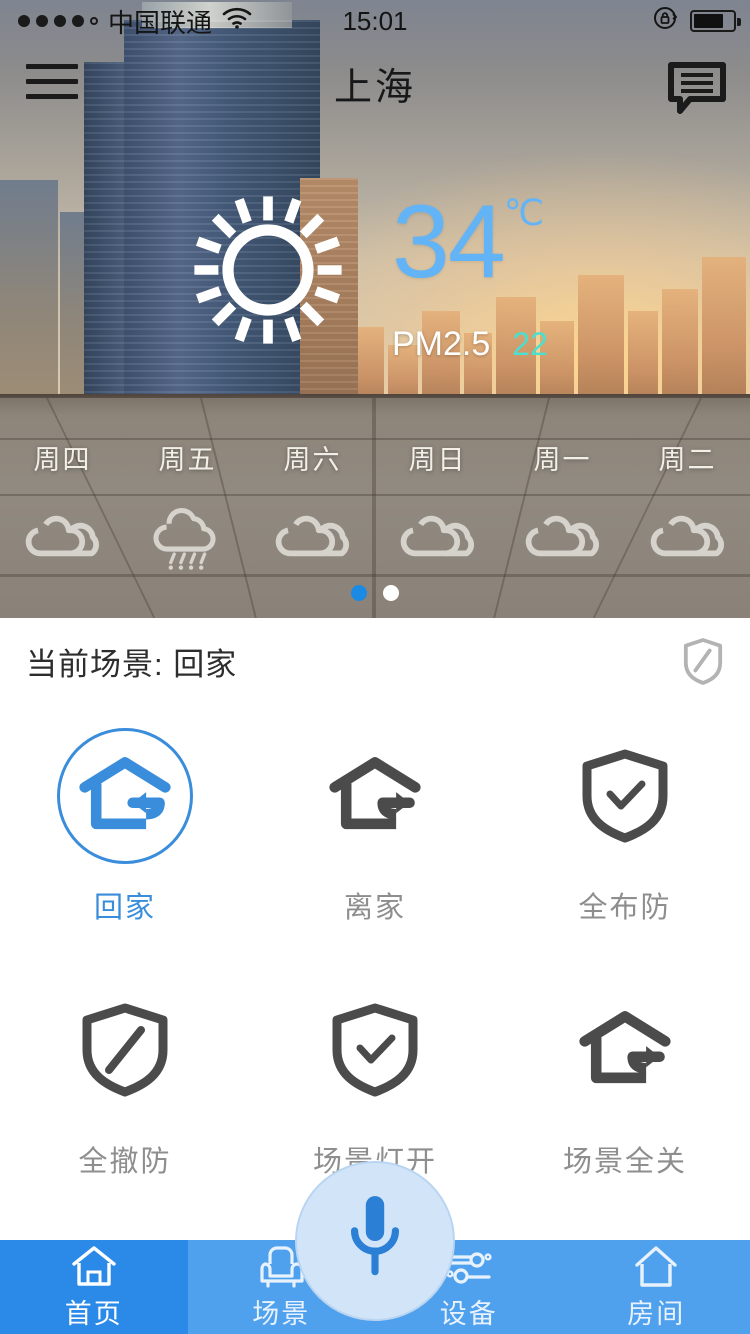 Image resolution: width=750 pixels, height=1334 pixels. I want to click on current-scene-label: 当前场景: 回家, so click(132, 664).